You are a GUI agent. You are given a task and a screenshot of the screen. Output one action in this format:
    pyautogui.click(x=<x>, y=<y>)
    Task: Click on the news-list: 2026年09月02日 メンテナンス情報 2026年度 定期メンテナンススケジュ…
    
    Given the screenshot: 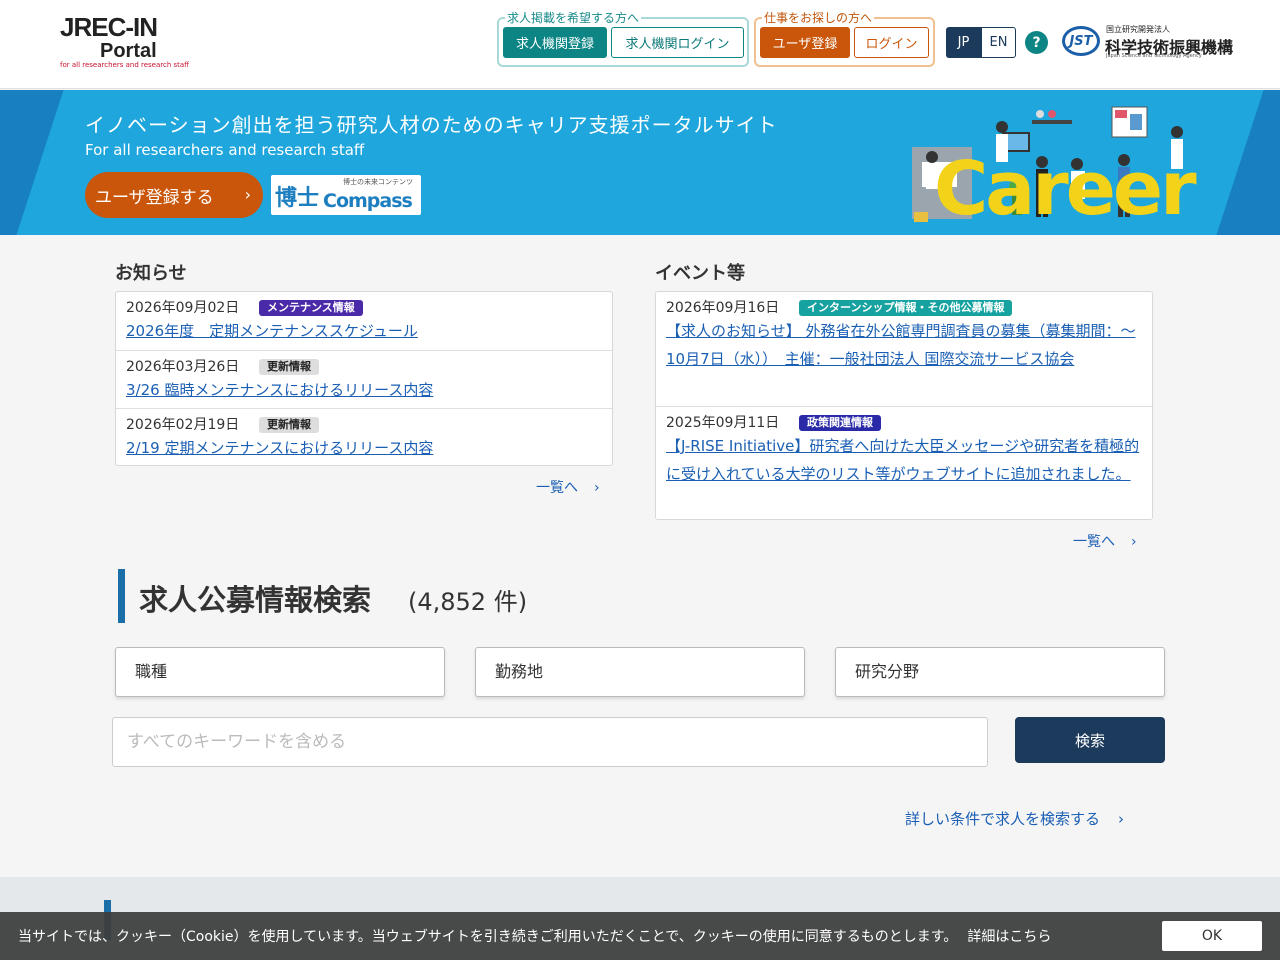 What is the action you would take?
    pyautogui.click(x=364, y=378)
    